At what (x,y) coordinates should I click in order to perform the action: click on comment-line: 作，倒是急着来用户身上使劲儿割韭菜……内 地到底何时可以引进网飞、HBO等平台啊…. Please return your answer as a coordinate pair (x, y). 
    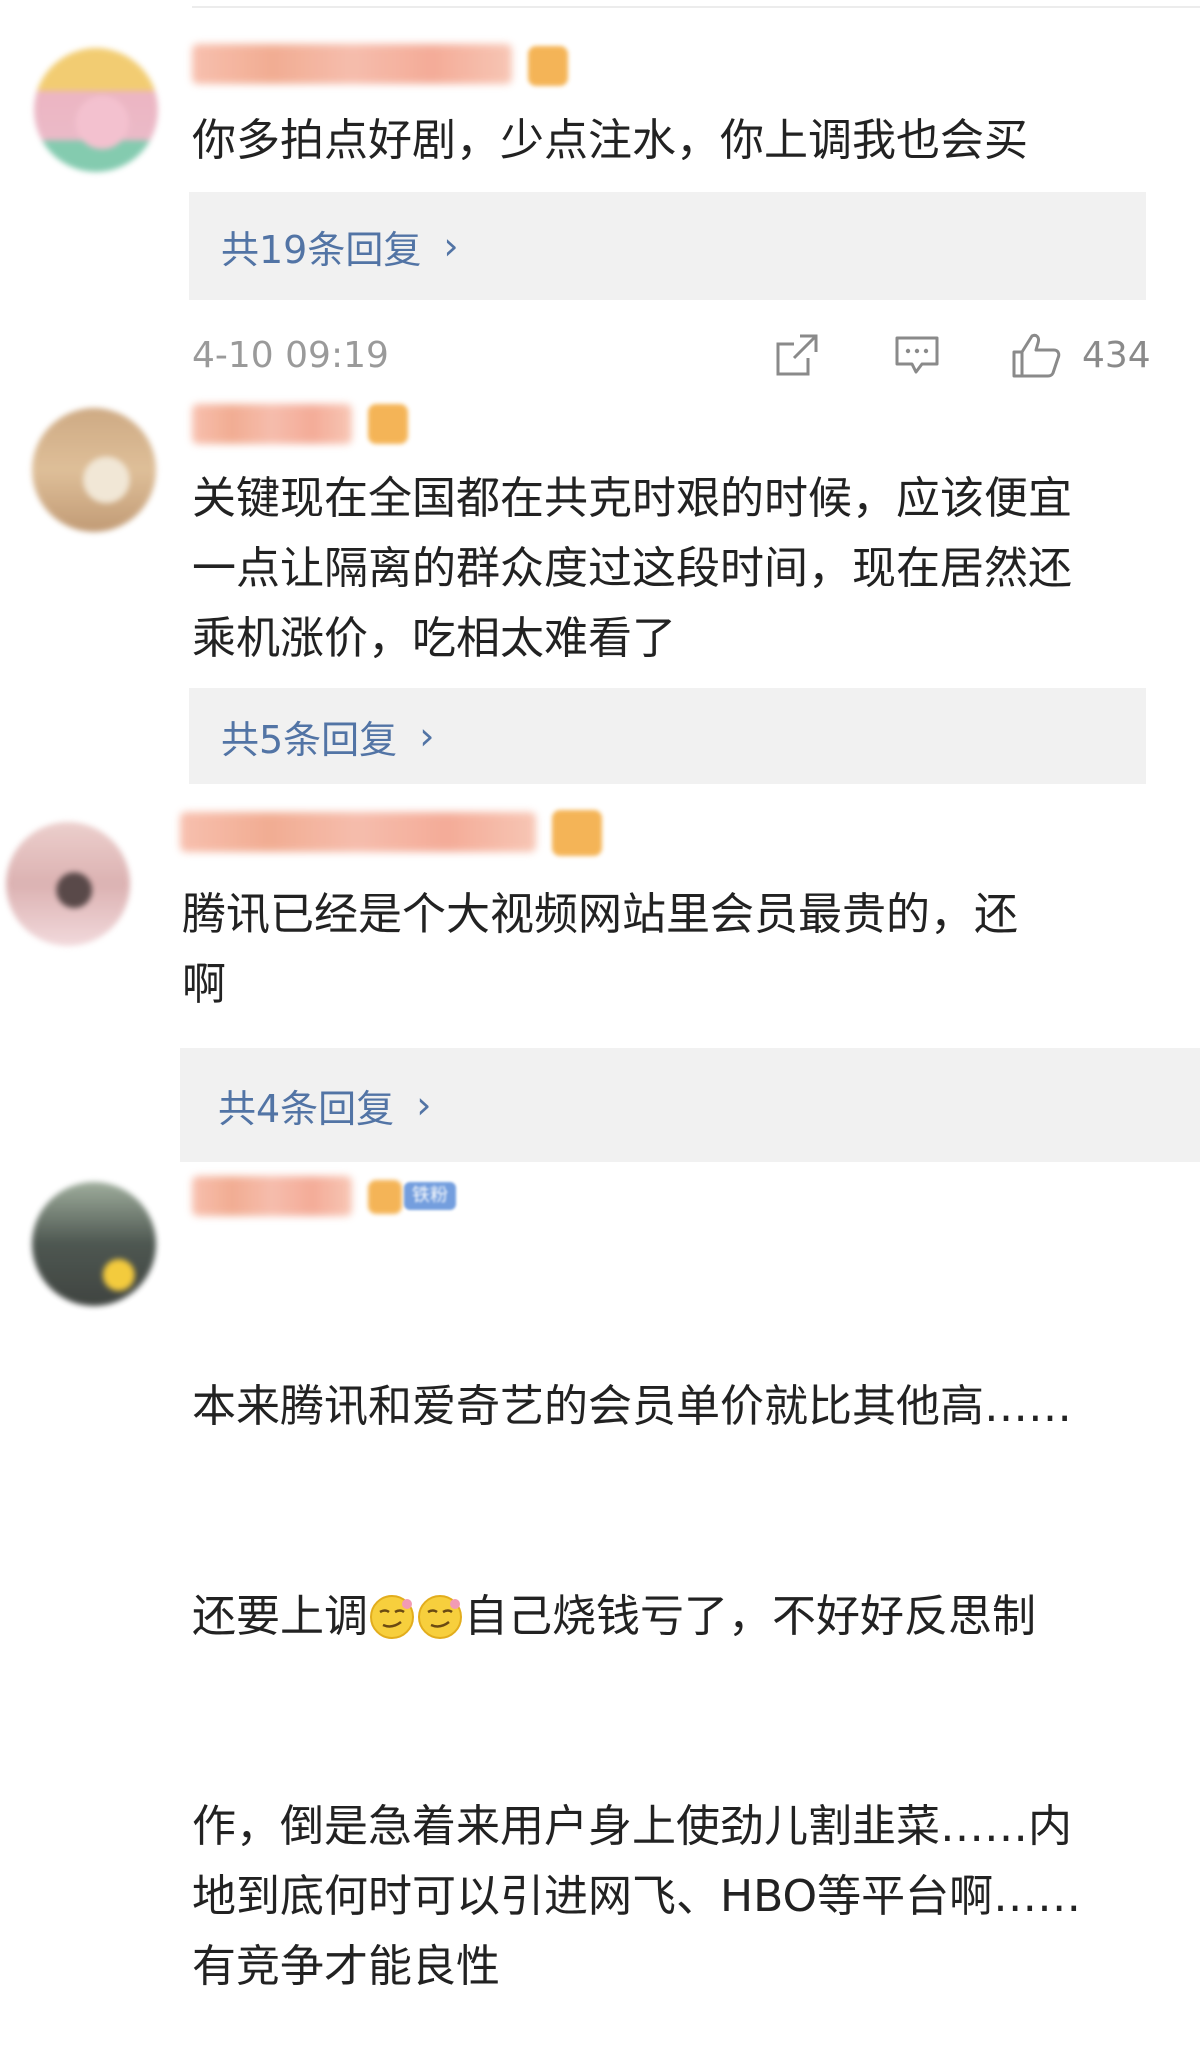
    Looking at the image, I should click on (637, 1896).